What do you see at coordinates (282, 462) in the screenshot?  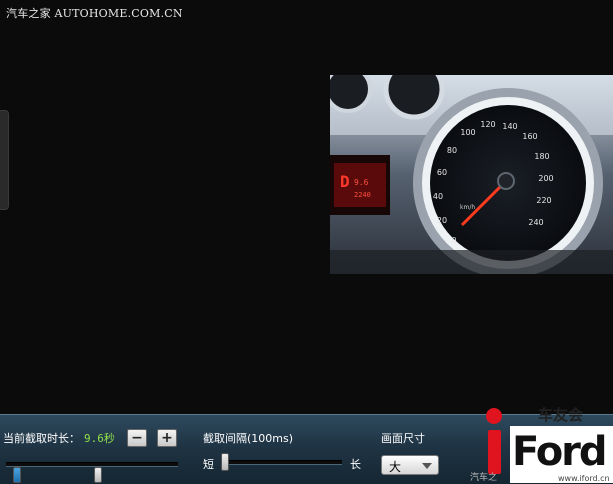 I see `interval-slider-track` at bounding box center [282, 462].